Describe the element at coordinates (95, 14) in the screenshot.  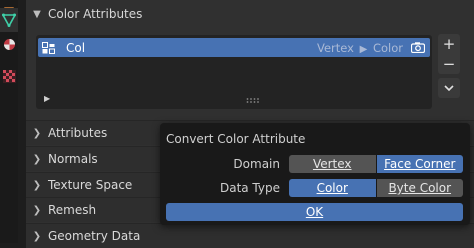
I see `panel-title: Color Attributes` at that location.